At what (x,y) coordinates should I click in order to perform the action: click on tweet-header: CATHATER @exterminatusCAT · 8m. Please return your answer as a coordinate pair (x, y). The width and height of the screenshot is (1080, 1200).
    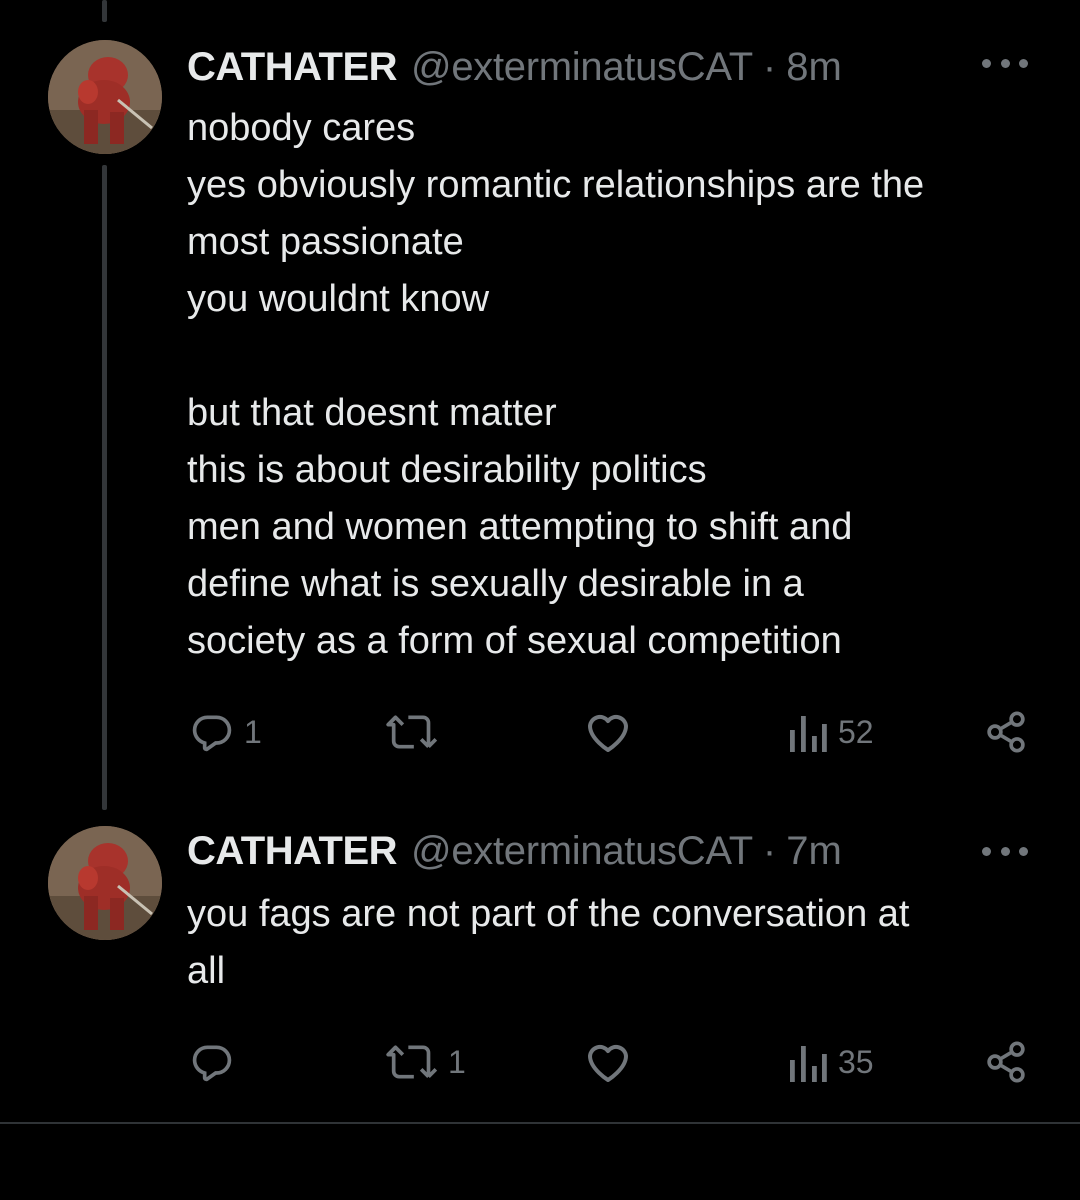
    Looking at the image, I should click on (514, 67).